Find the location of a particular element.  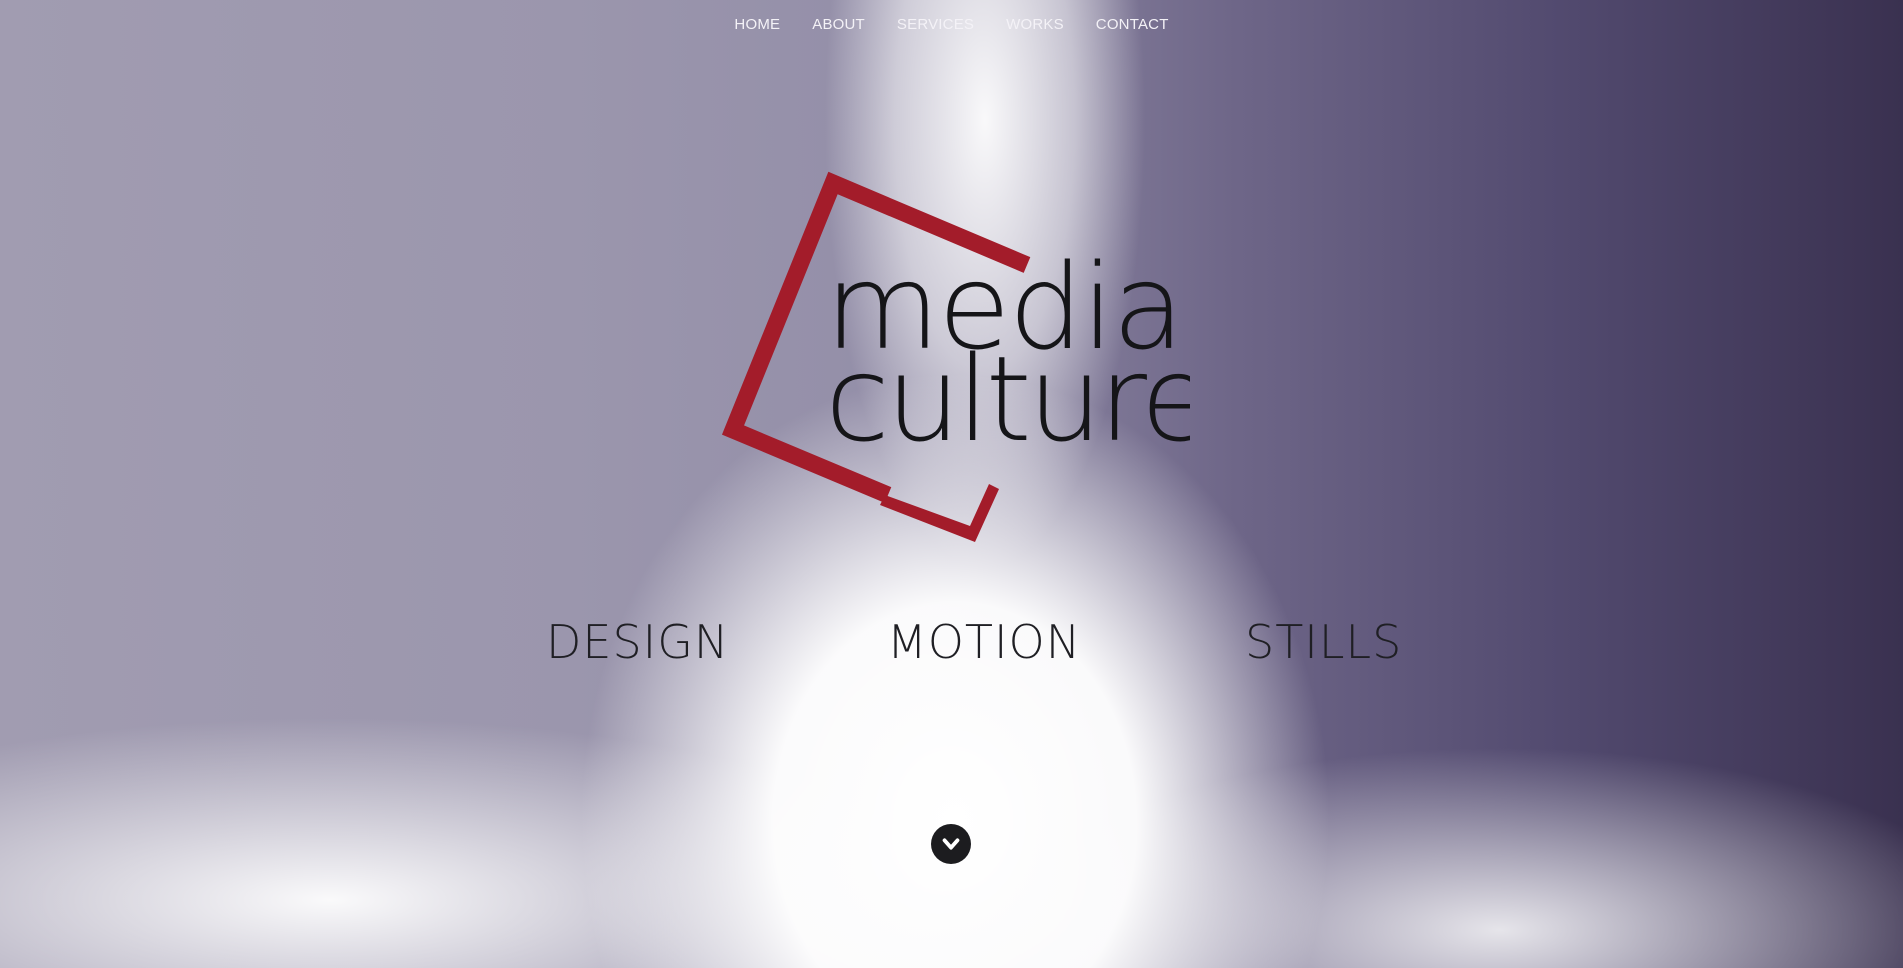

top-navigation: HOME ABOUT SERVICES WORKS CONTACT is located at coordinates (951, 24).